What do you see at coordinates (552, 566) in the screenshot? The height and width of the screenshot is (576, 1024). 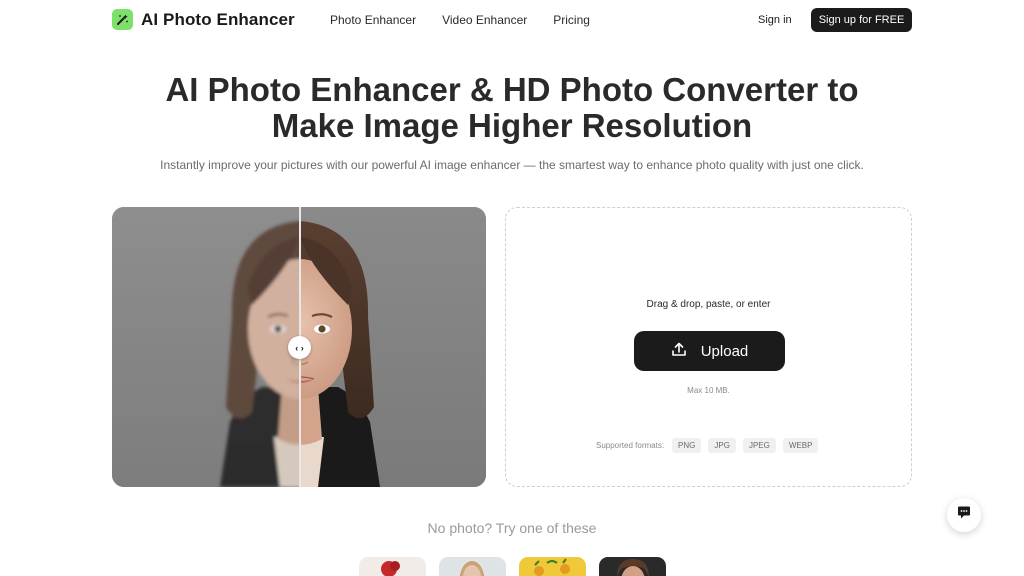 I see `sample-image-fruit` at bounding box center [552, 566].